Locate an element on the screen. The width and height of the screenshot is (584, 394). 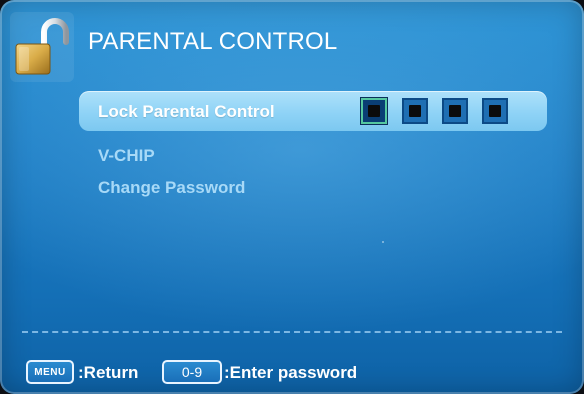
page-title: PARENTAL CONTROL is located at coordinates (213, 41).